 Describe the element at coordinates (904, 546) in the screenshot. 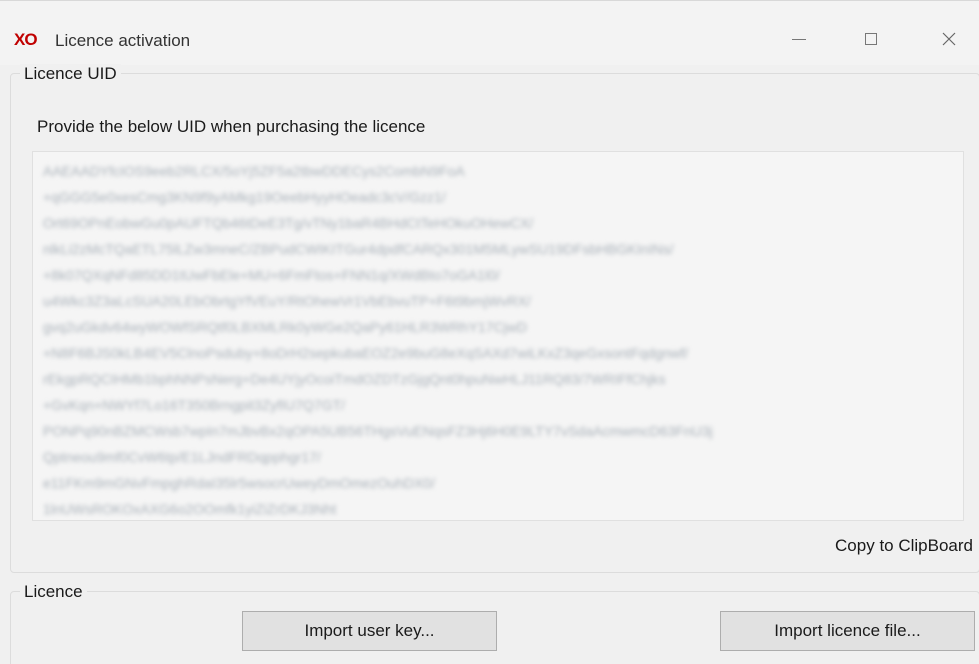

I see `copy-to-clipboard-button: Copy to ClipBoard` at that location.